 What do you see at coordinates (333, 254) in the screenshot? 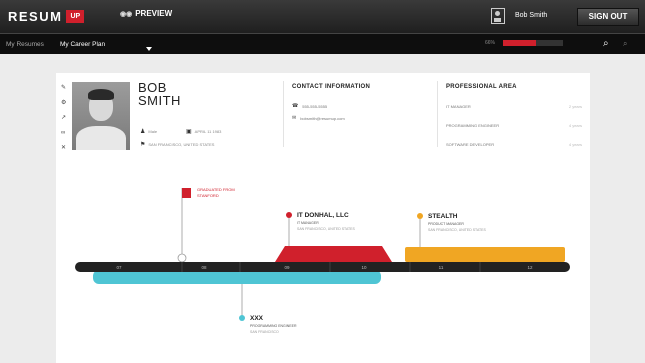
I see `job-bar-it-donhal` at bounding box center [333, 254].